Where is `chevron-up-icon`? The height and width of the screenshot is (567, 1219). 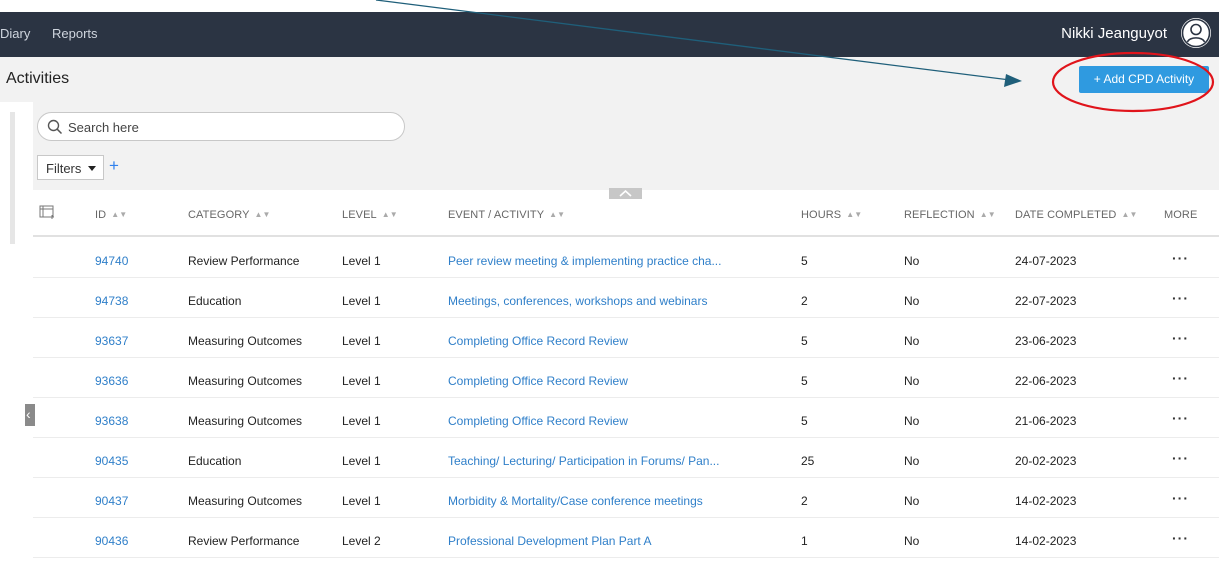
chevron-up-icon is located at coordinates (625, 193).